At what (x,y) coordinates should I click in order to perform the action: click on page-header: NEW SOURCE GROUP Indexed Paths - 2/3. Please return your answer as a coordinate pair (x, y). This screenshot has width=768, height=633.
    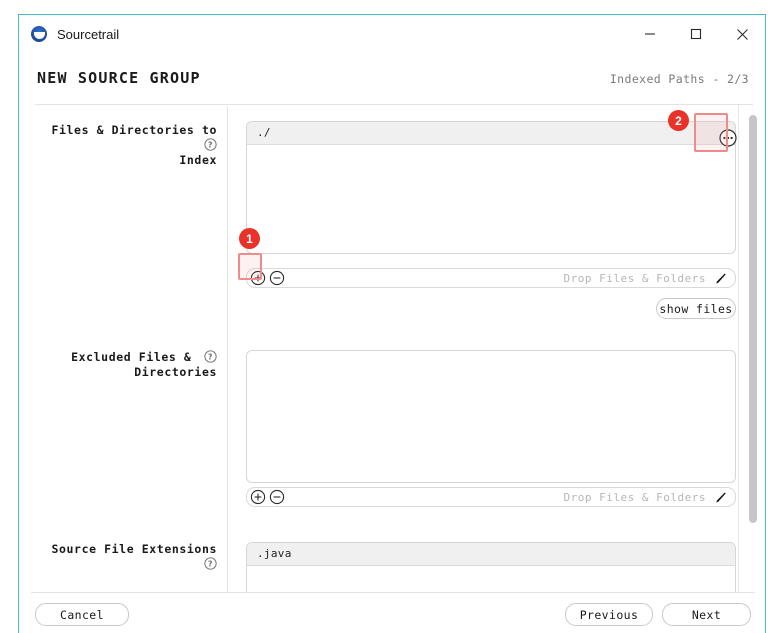
    Looking at the image, I should click on (392, 83).